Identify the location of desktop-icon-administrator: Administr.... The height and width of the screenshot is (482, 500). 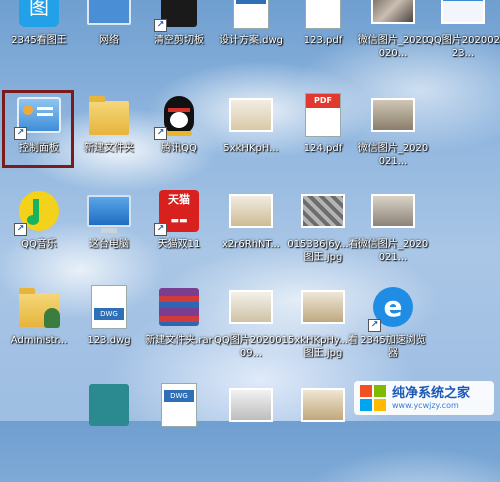
(39, 332).